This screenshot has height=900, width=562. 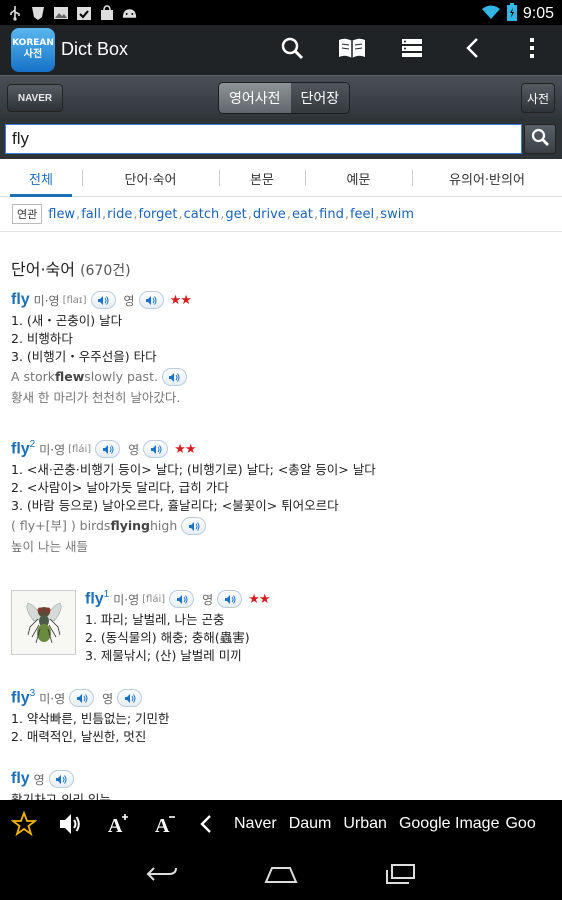 What do you see at coordinates (74, 300) in the screenshot?
I see `phonetic: [flaɪ]` at bounding box center [74, 300].